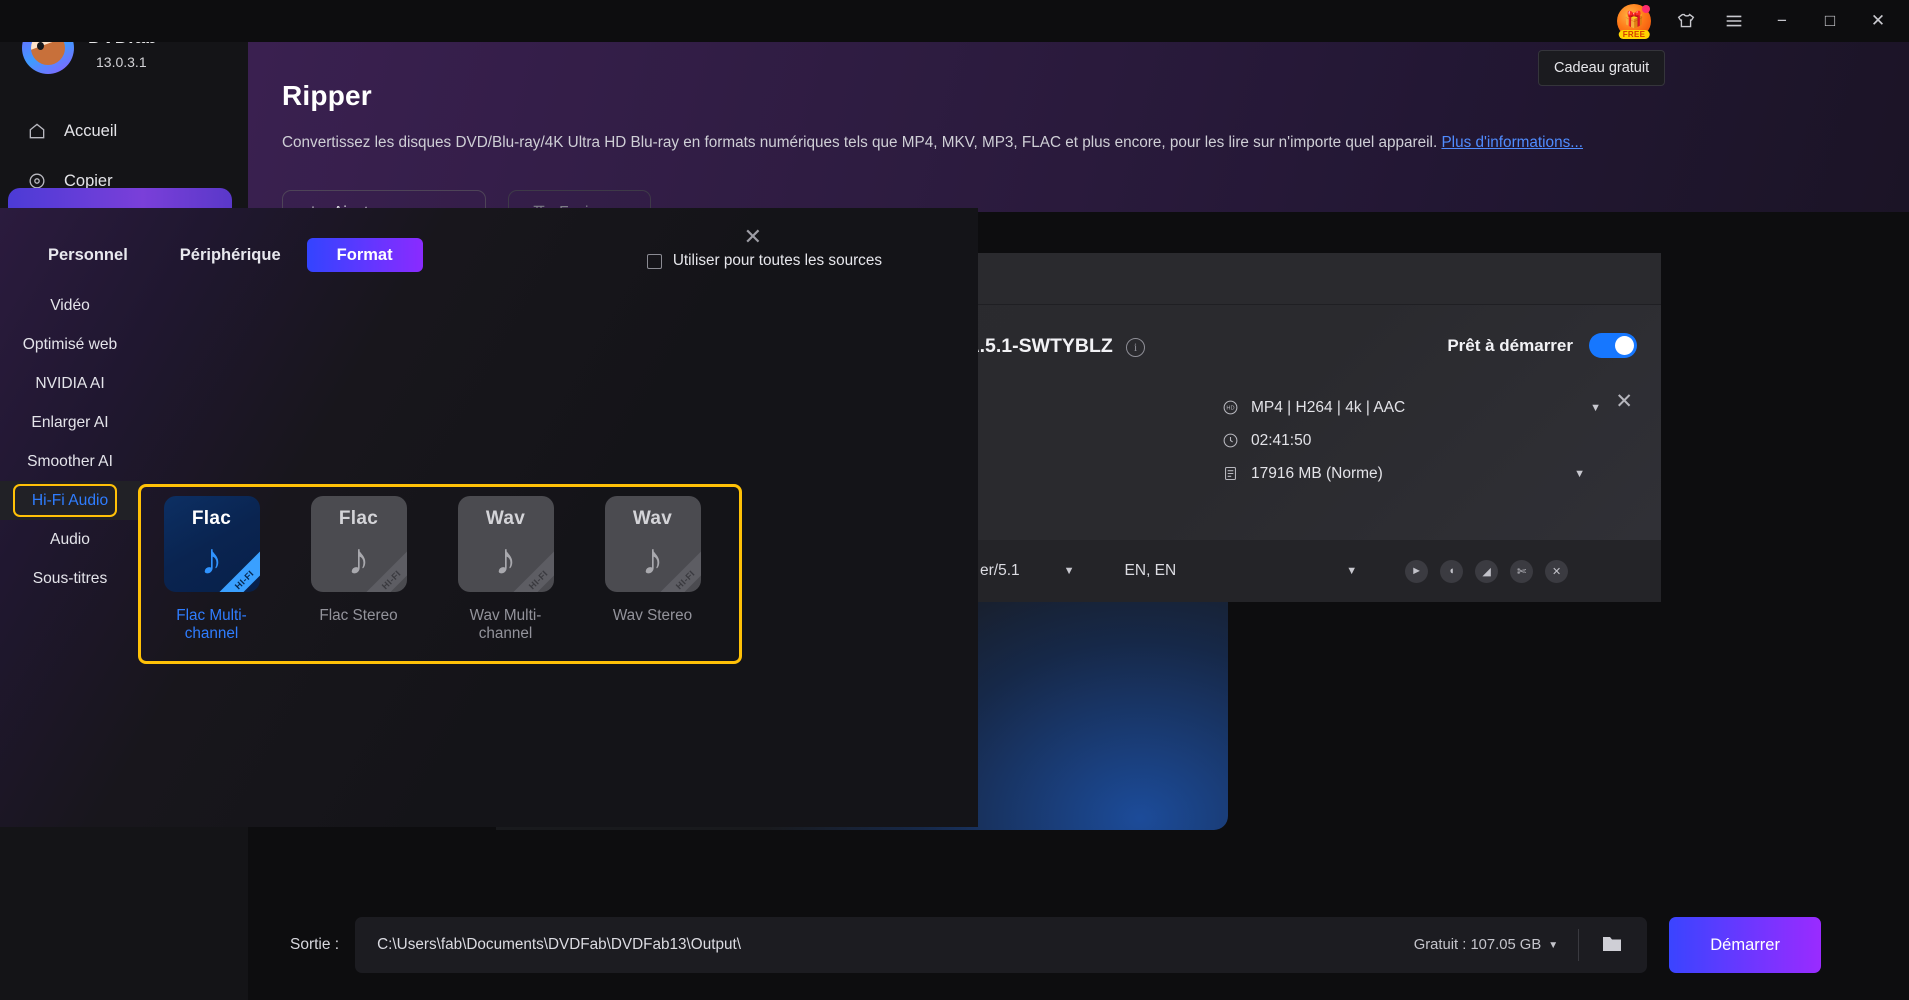 The width and height of the screenshot is (1909, 1000). Describe the element at coordinates (1830, 21) in the screenshot. I see `maximize-icon: □` at that location.